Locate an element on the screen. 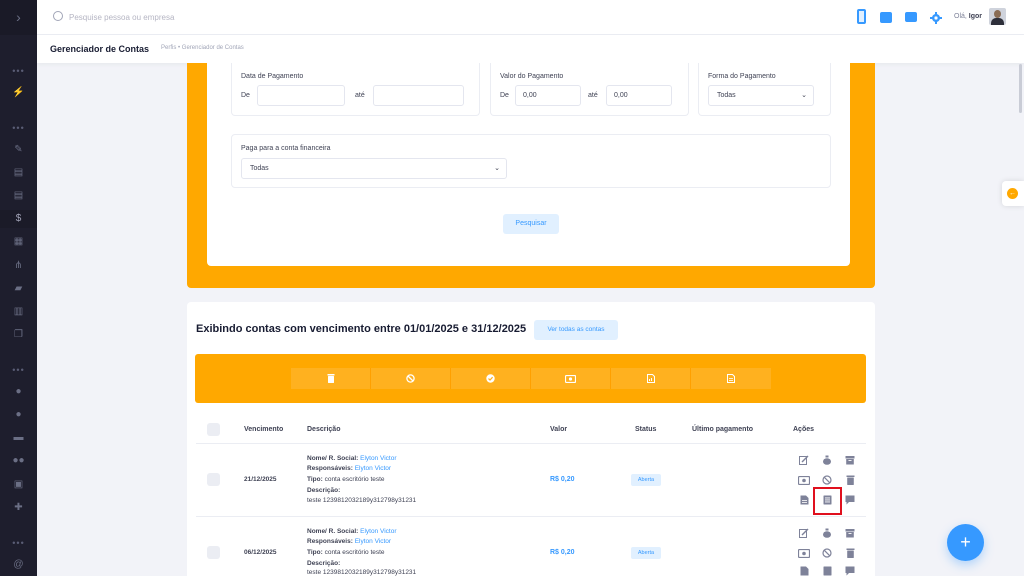  dollar-icon: $ is located at coordinates (18, 219).